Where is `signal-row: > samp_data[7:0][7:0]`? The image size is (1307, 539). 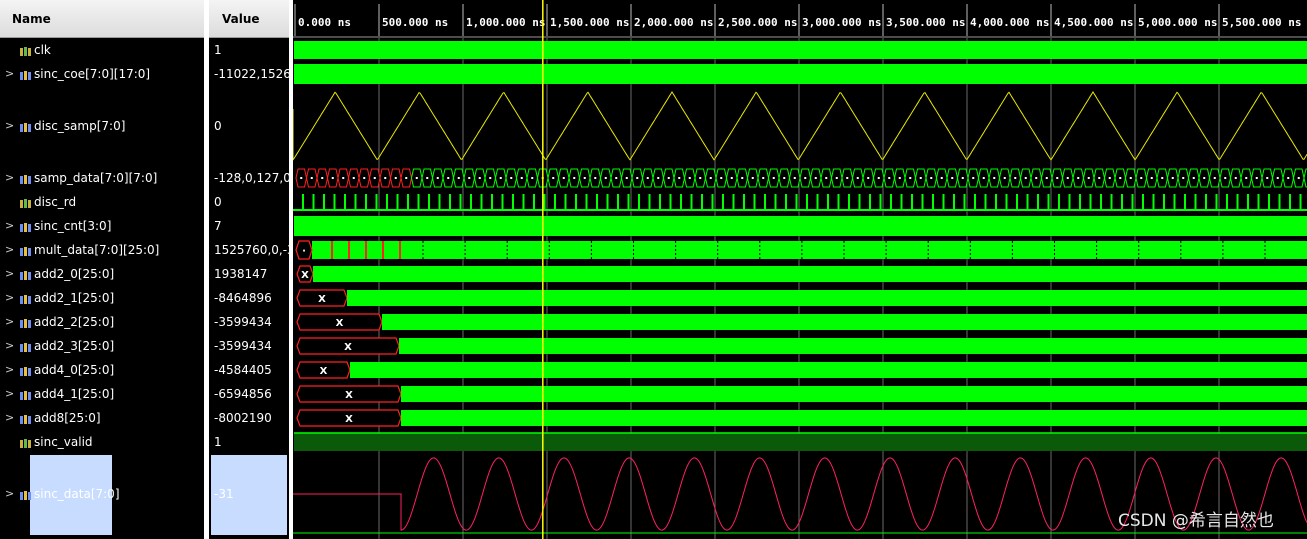
signal-row: > samp_data[7:0][7:0] is located at coordinates (102, 178).